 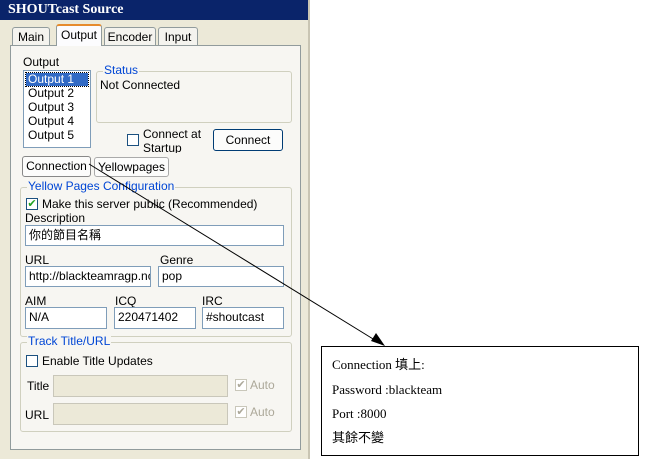 What do you see at coordinates (378, 364) in the screenshot?
I see `note-line: Connection 填上:` at bounding box center [378, 364].